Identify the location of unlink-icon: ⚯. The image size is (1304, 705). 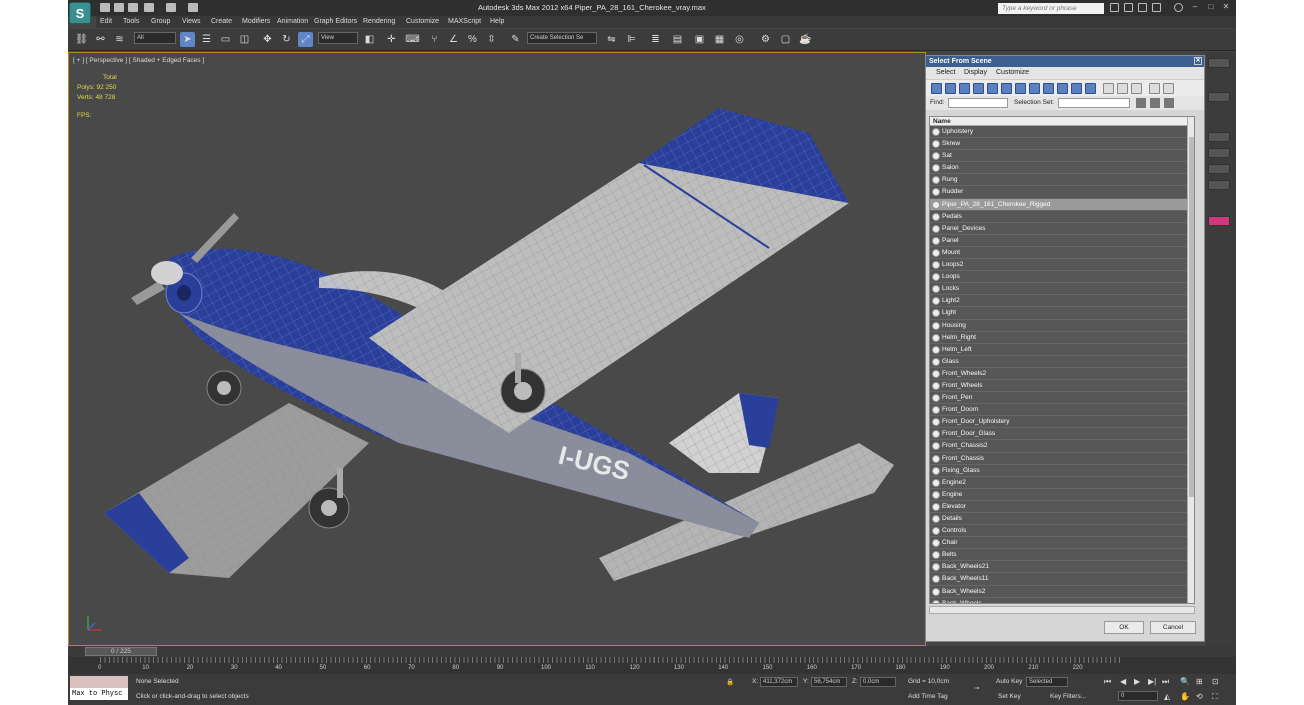
(100, 39).